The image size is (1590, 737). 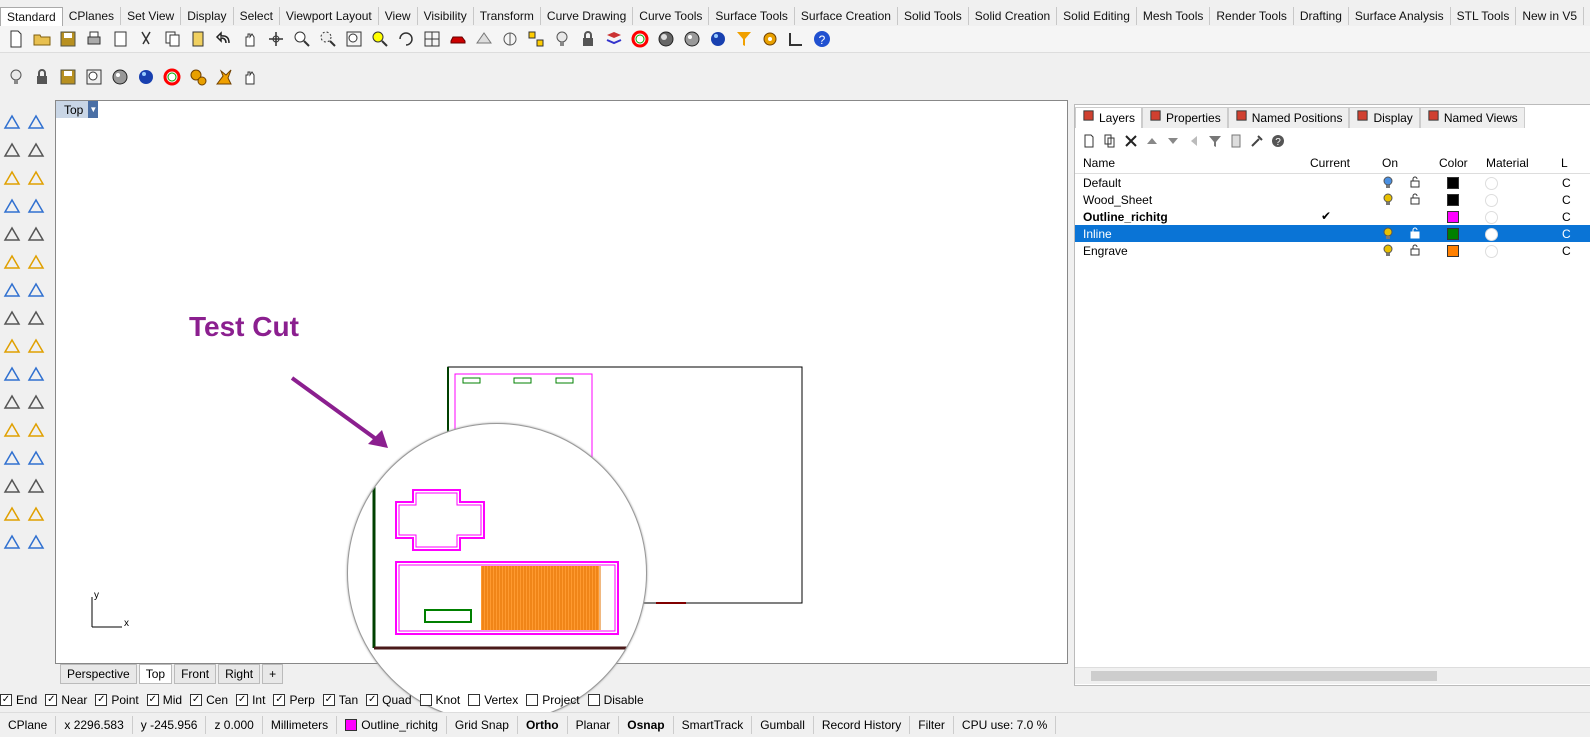 I want to click on polygon-icon, so click(x=12, y=234).